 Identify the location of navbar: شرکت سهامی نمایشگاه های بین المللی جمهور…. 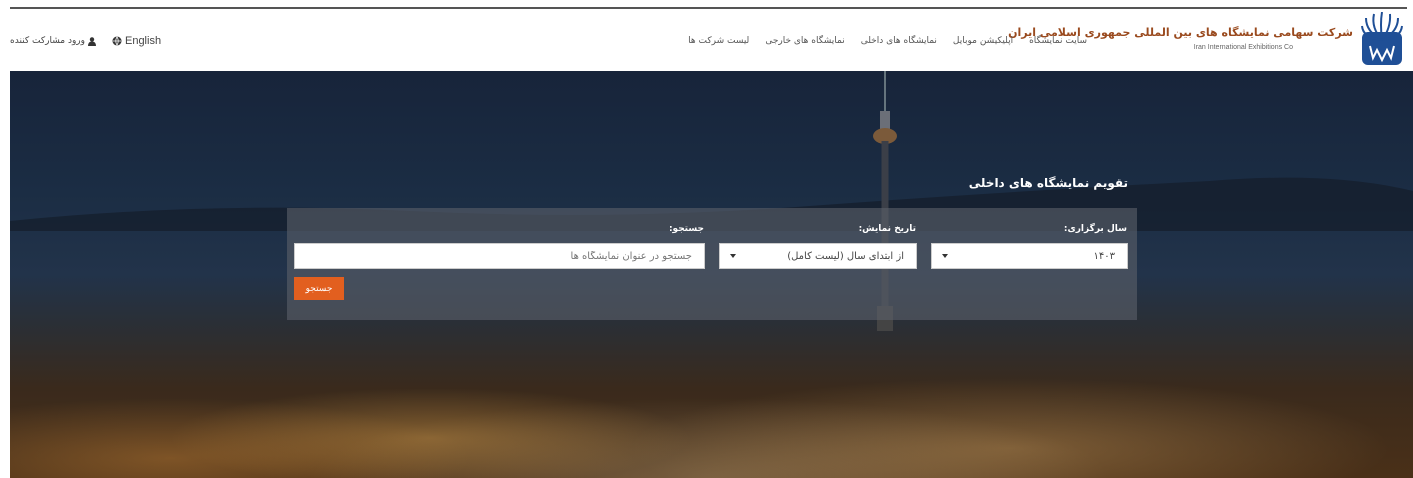
(708, 40).